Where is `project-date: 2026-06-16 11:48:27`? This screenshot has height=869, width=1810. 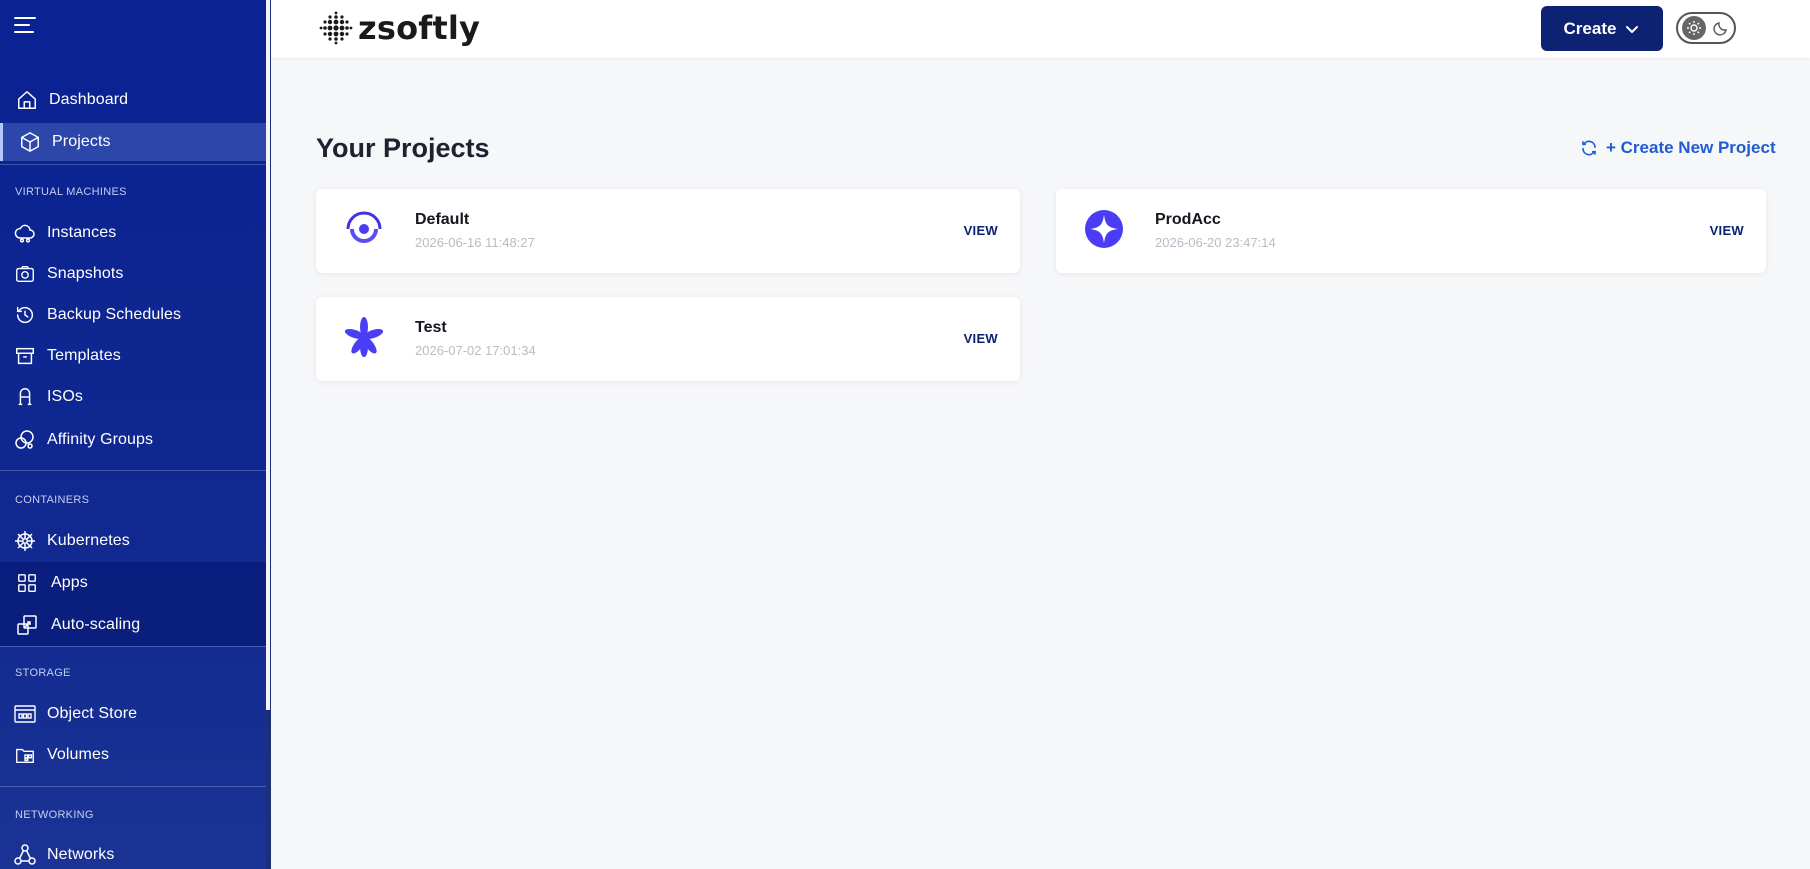
project-date: 2026-06-16 11:48:27 is located at coordinates (475, 242).